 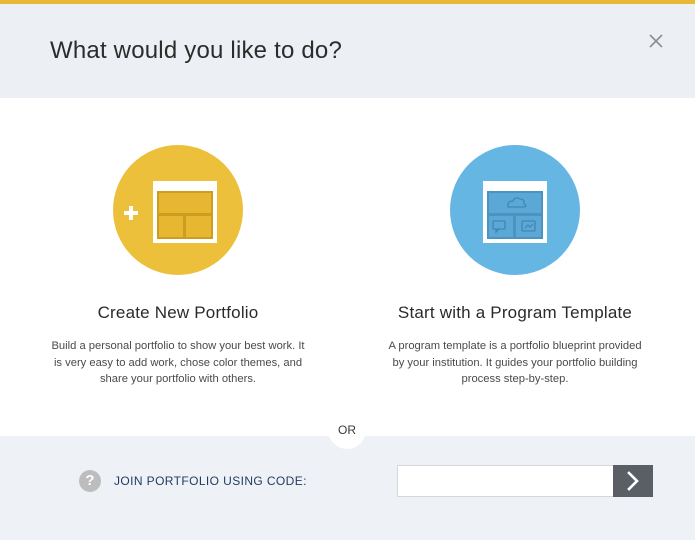 What do you see at coordinates (347, 430) in the screenshot?
I see `or-divider: OR` at bounding box center [347, 430].